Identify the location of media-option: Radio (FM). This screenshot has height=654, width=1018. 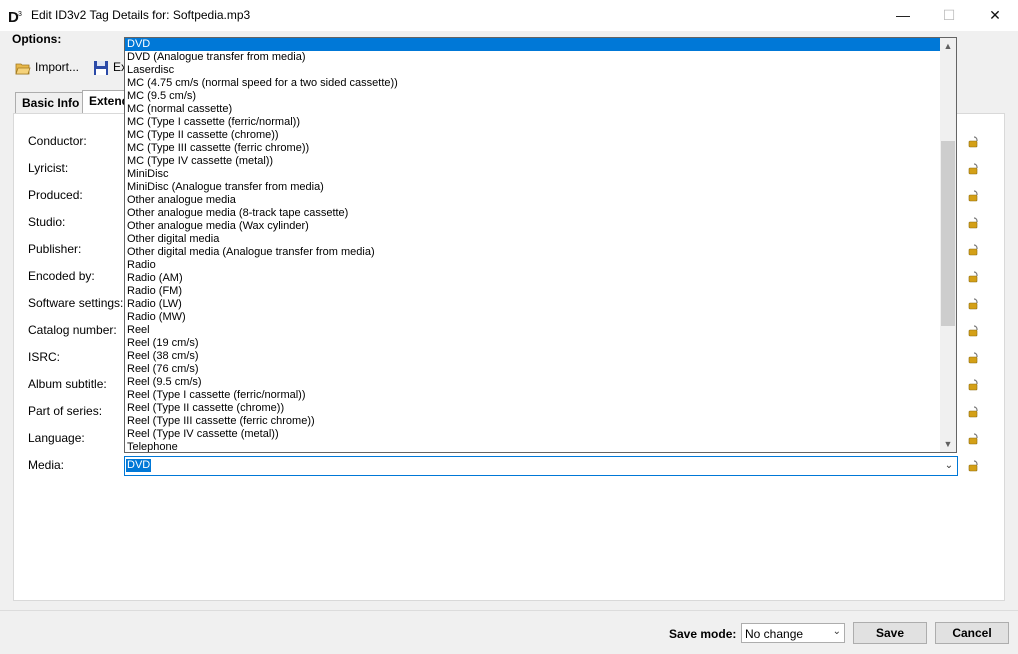
(533, 291).